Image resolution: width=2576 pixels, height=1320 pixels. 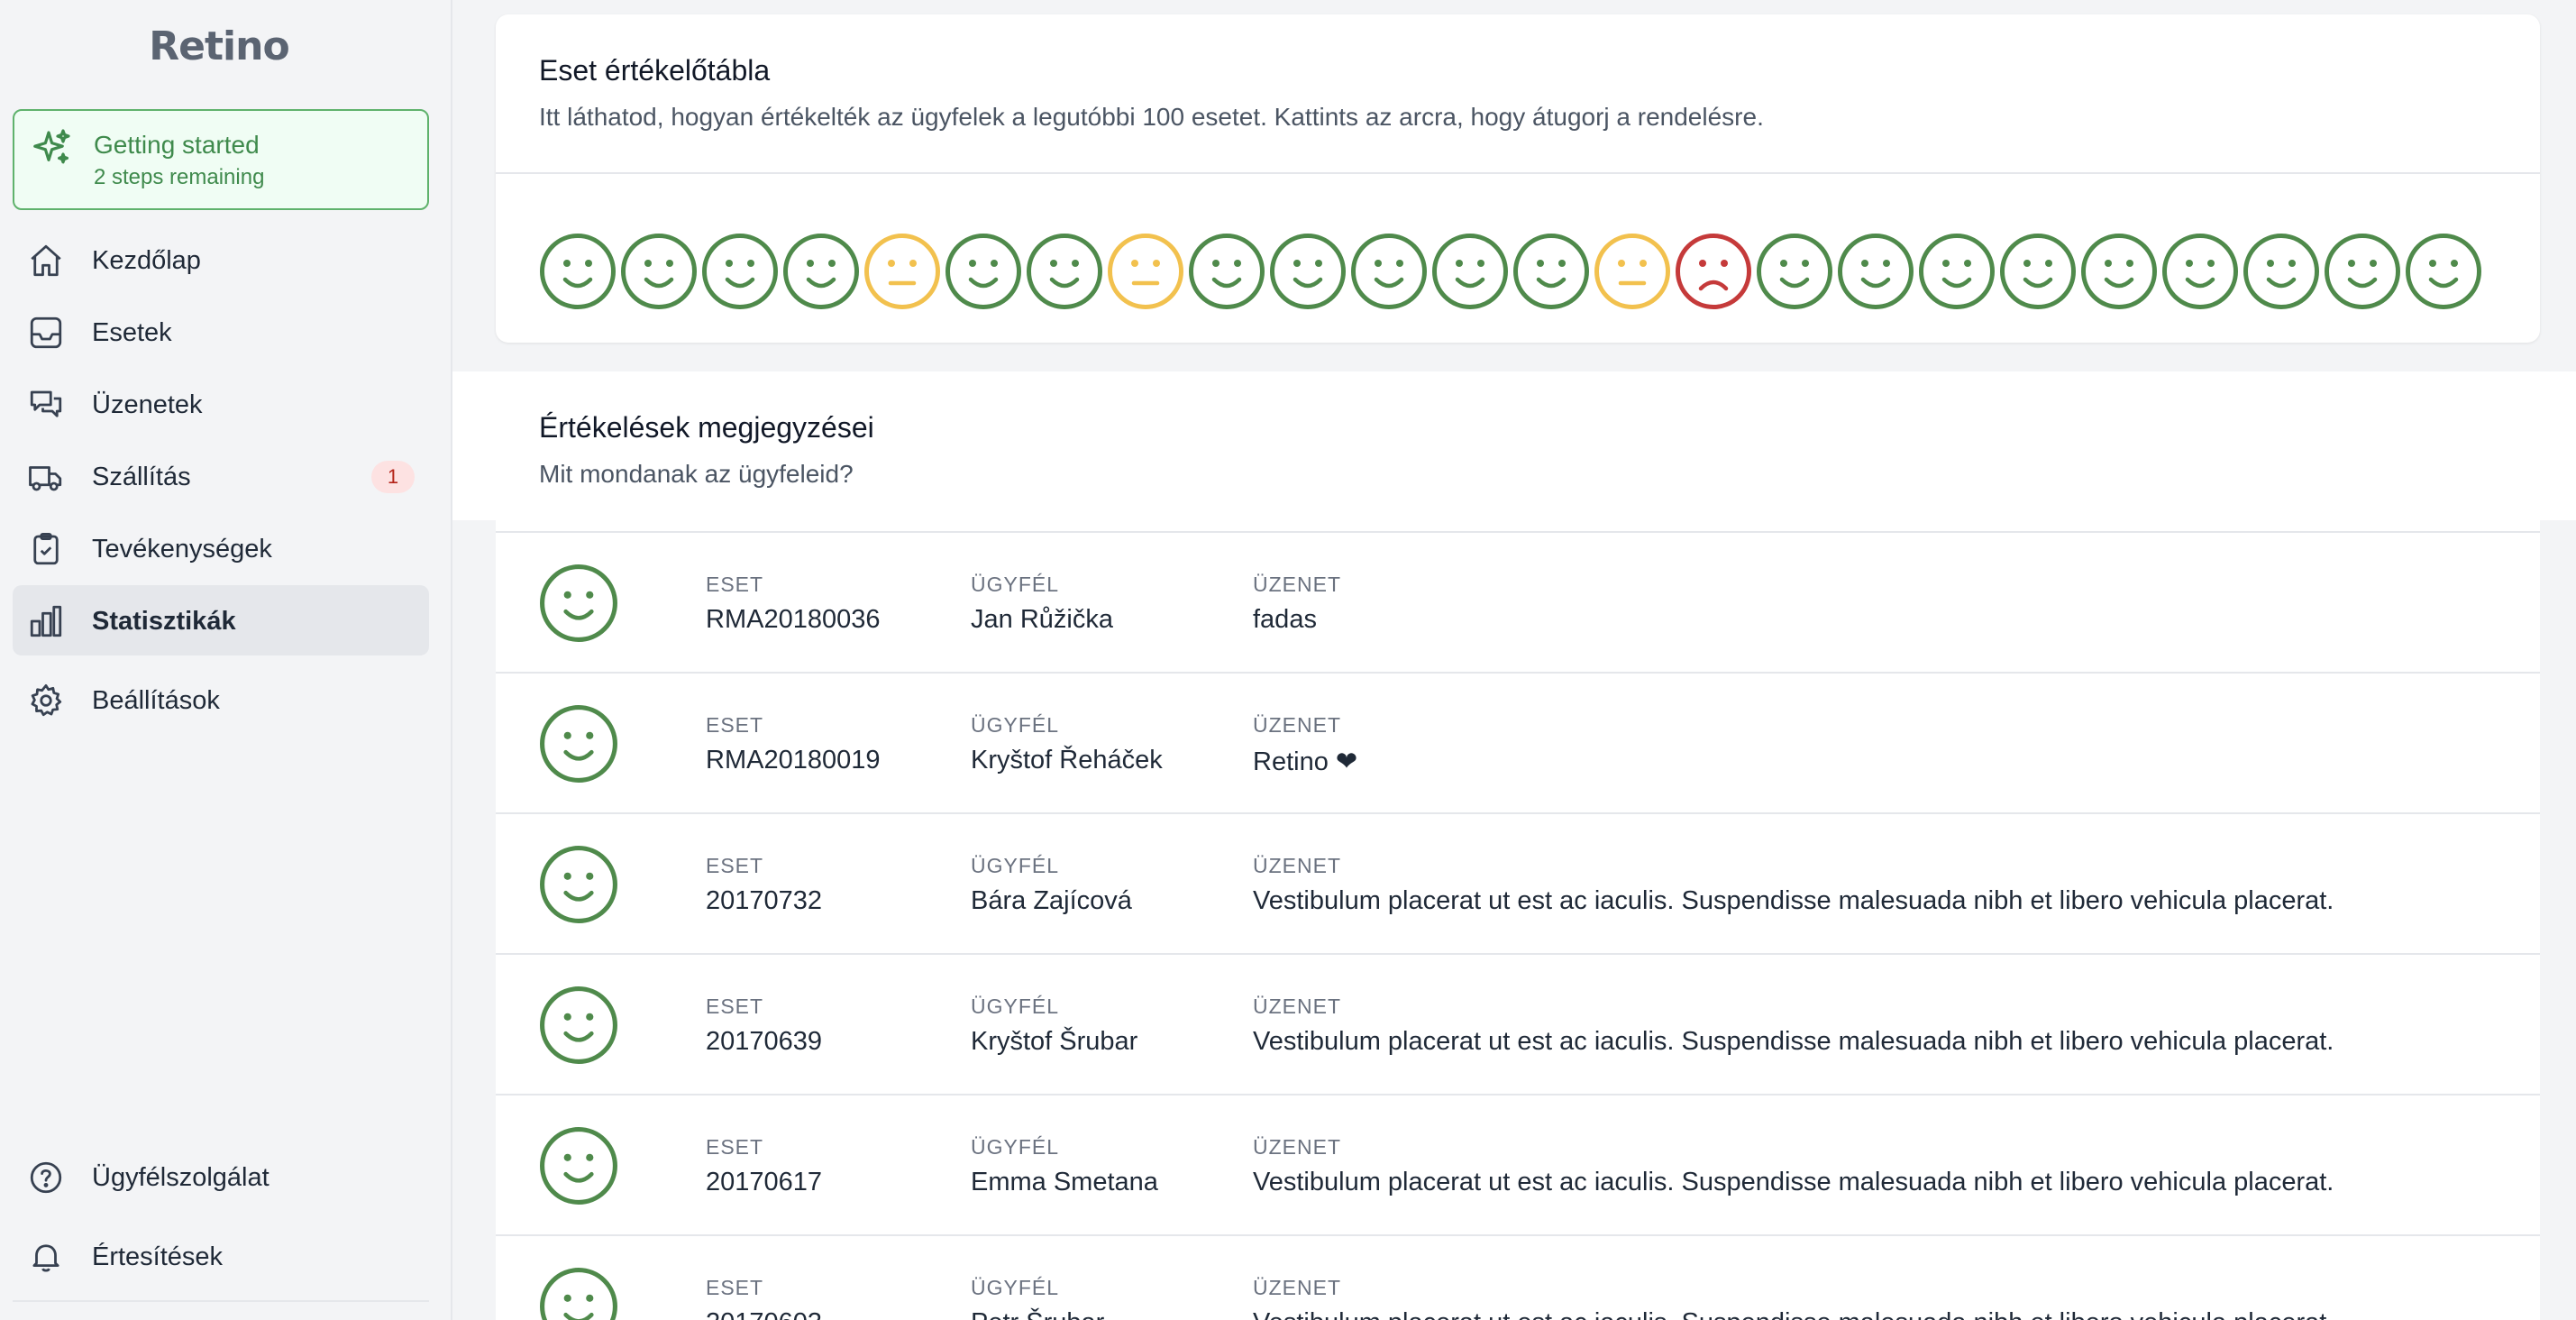 I want to click on sidebar-item-szallitas: Szállítás 1, so click(x=221, y=476).